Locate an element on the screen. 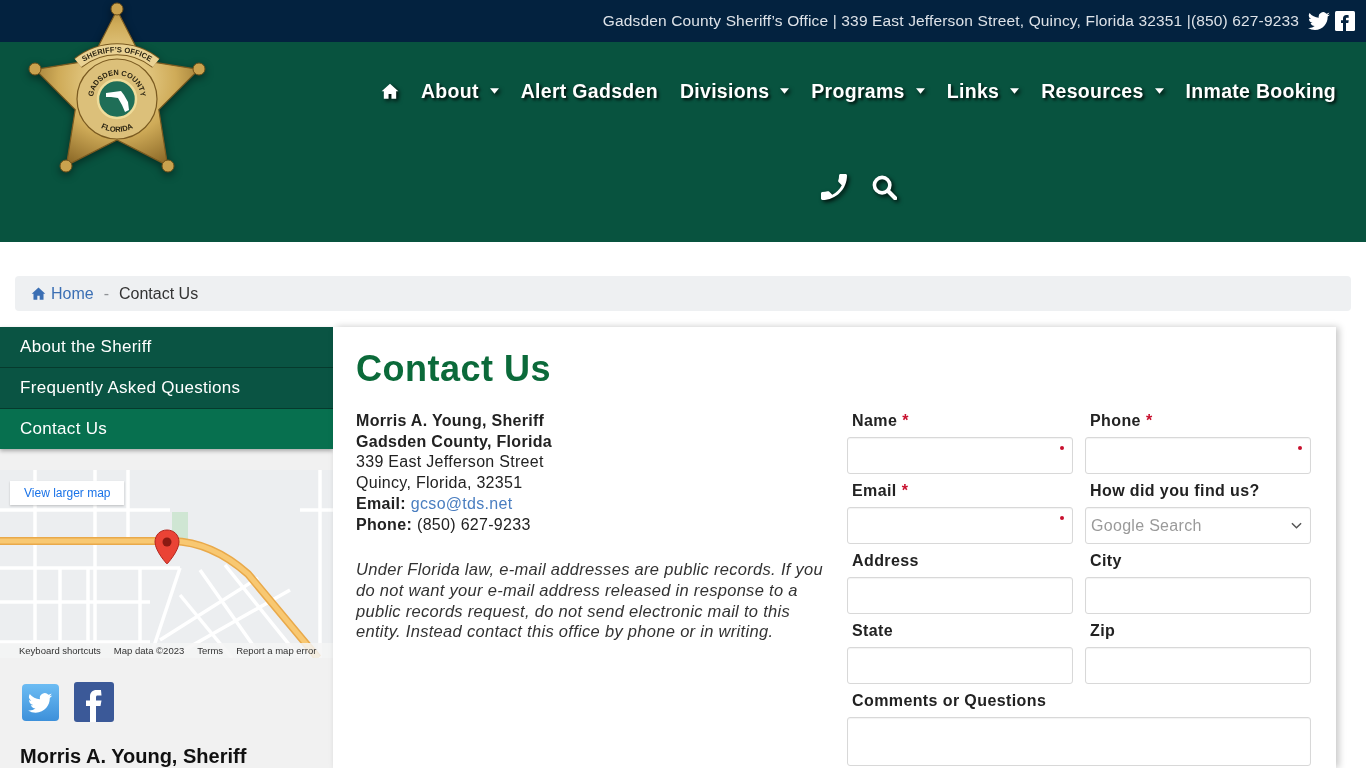 The image size is (1366, 768). chevron-down-icon is located at coordinates (1296, 525).